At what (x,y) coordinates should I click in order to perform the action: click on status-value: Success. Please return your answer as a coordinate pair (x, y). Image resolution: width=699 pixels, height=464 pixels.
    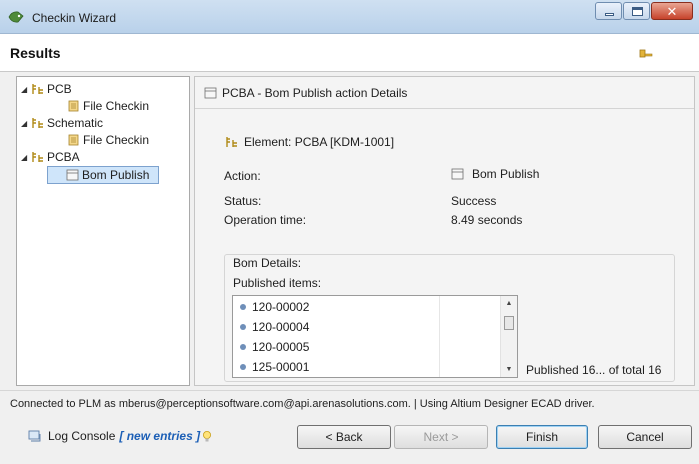
    Looking at the image, I should click on (474, 201).